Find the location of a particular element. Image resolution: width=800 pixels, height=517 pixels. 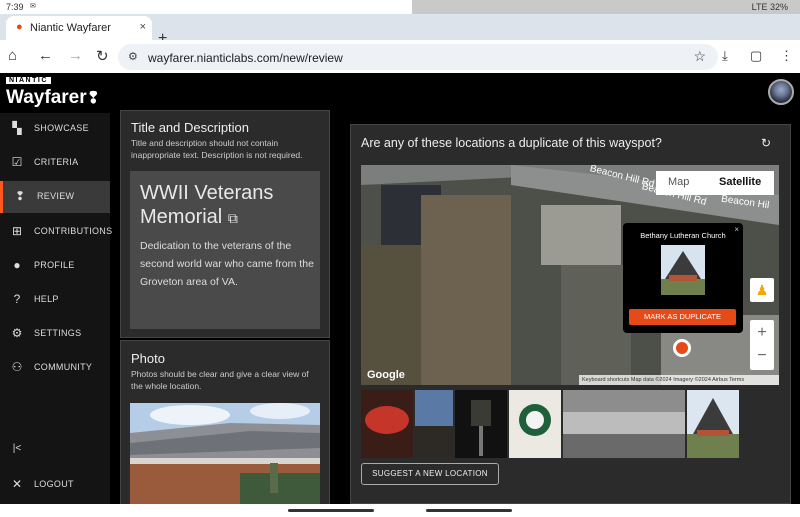

sidebar-item-label: HELP is located at coordinates (46, 299).